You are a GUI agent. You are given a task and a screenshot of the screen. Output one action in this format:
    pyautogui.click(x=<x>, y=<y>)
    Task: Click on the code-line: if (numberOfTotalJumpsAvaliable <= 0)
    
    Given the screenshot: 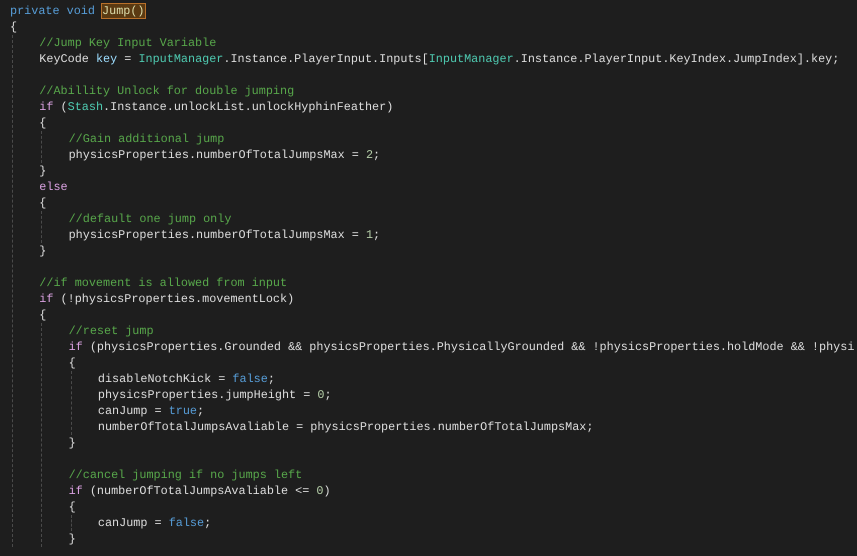 What is the action you would take?
    pyautogui.click(x=199, y=491)
    